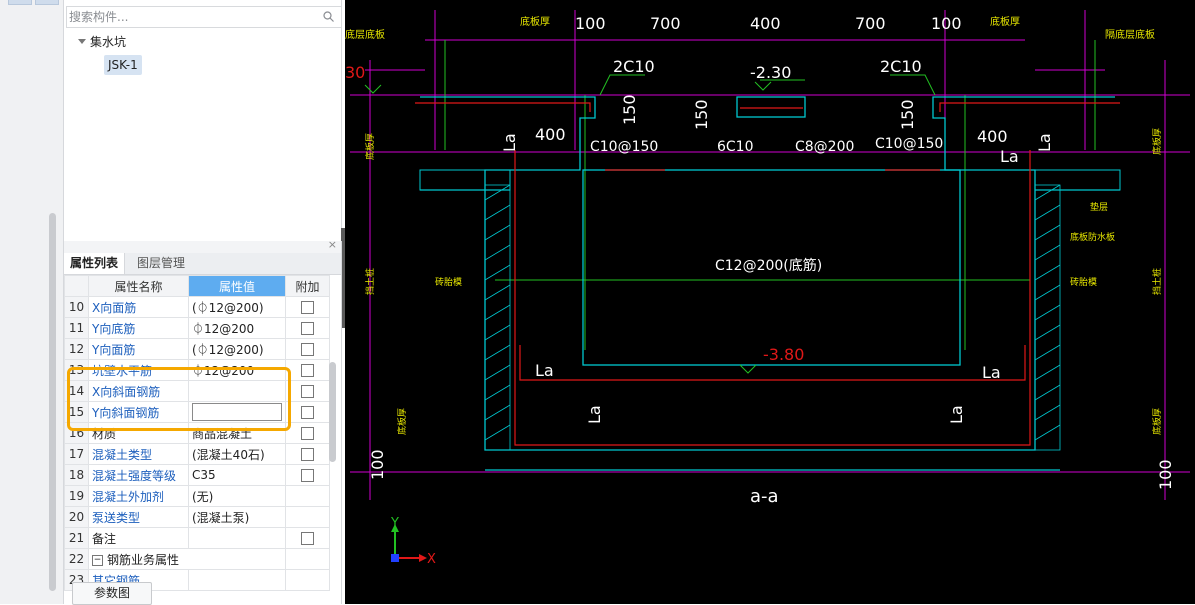 The width and height of the screenshot is (1195, 605). I want to click on tree-group-label: 集水坑, so click(108, 41).